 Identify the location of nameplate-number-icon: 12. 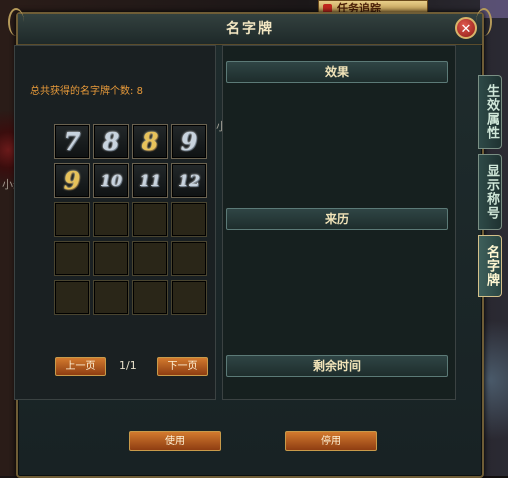
(189, 180).